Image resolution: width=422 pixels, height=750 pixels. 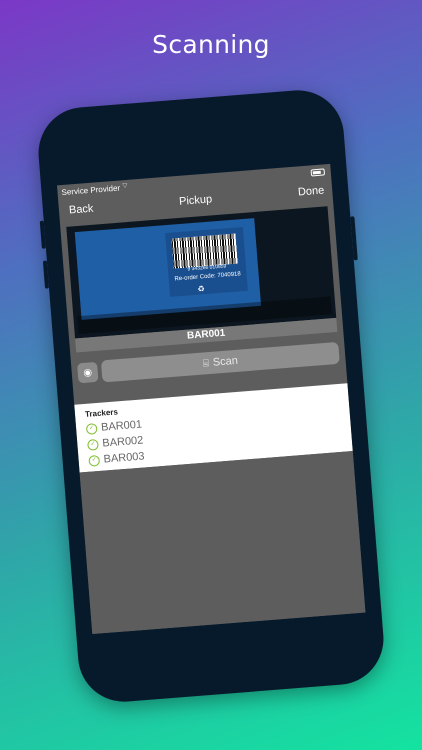 What do you see at coordinates (206, 363) in the screenshot?
I see `scan-icon: ⌸` at bounding box center [206, 363].